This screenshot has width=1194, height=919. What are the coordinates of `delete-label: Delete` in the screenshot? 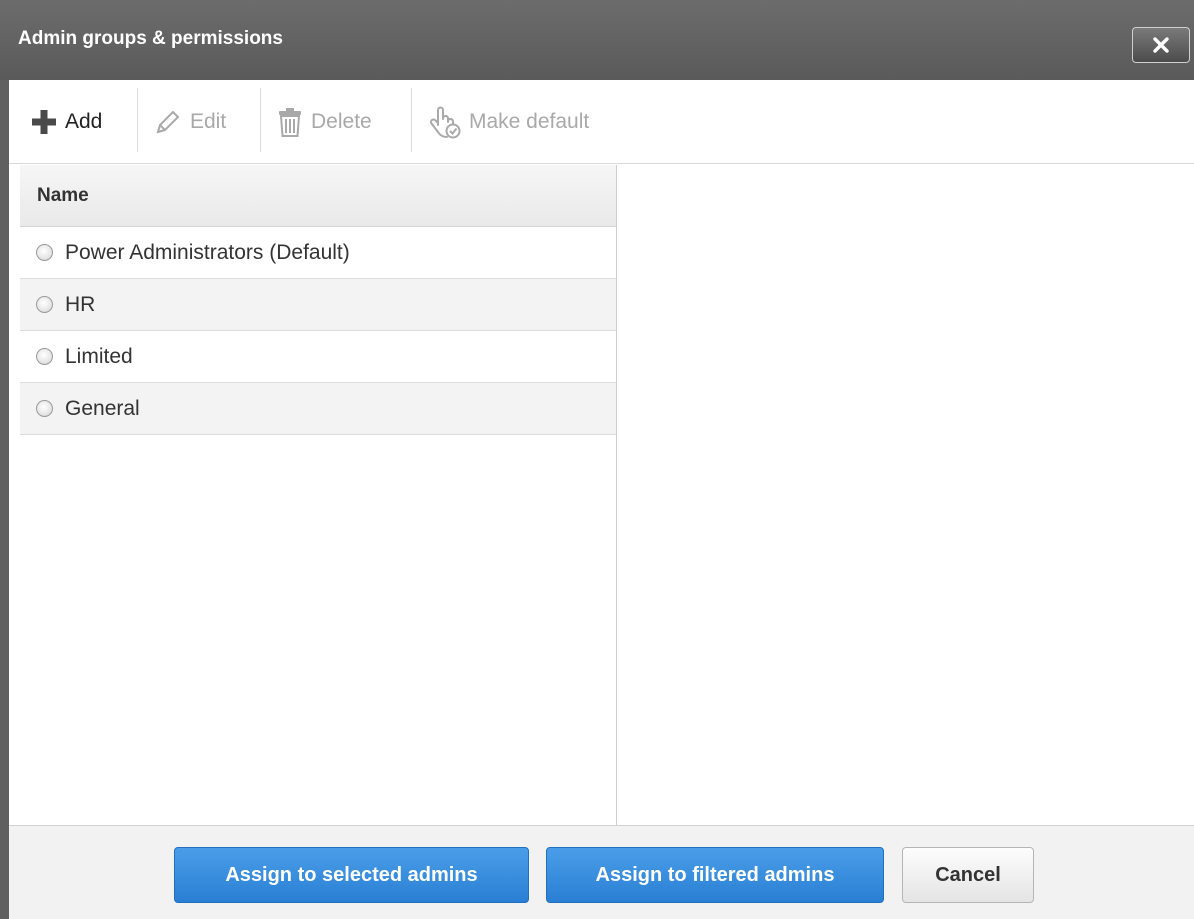 It's located at (341, 121).